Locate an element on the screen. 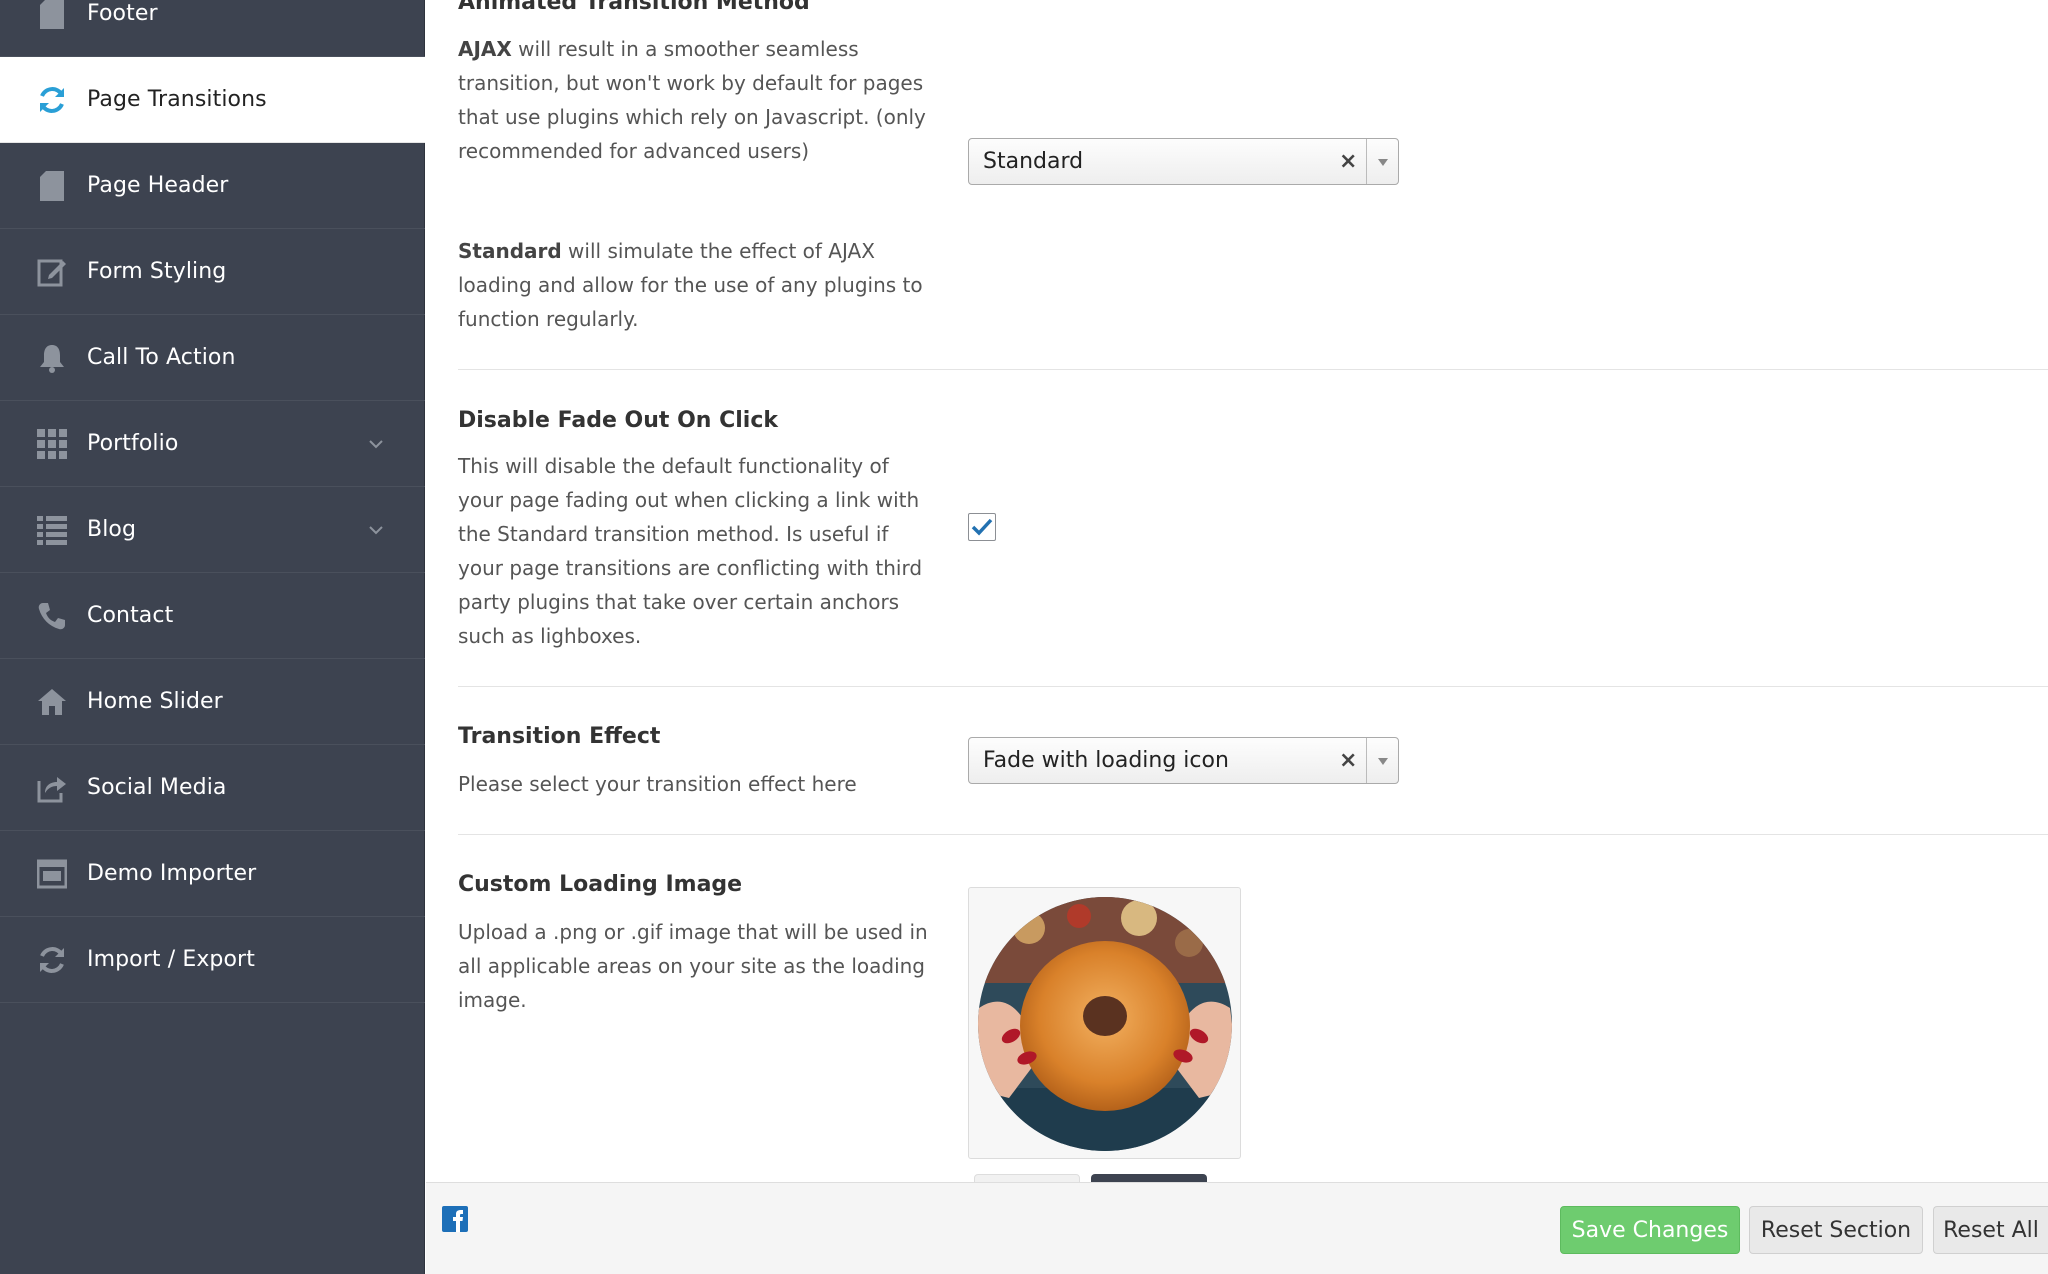  sidebar-item-label: Import / Export is located at coordinates (171, 959).